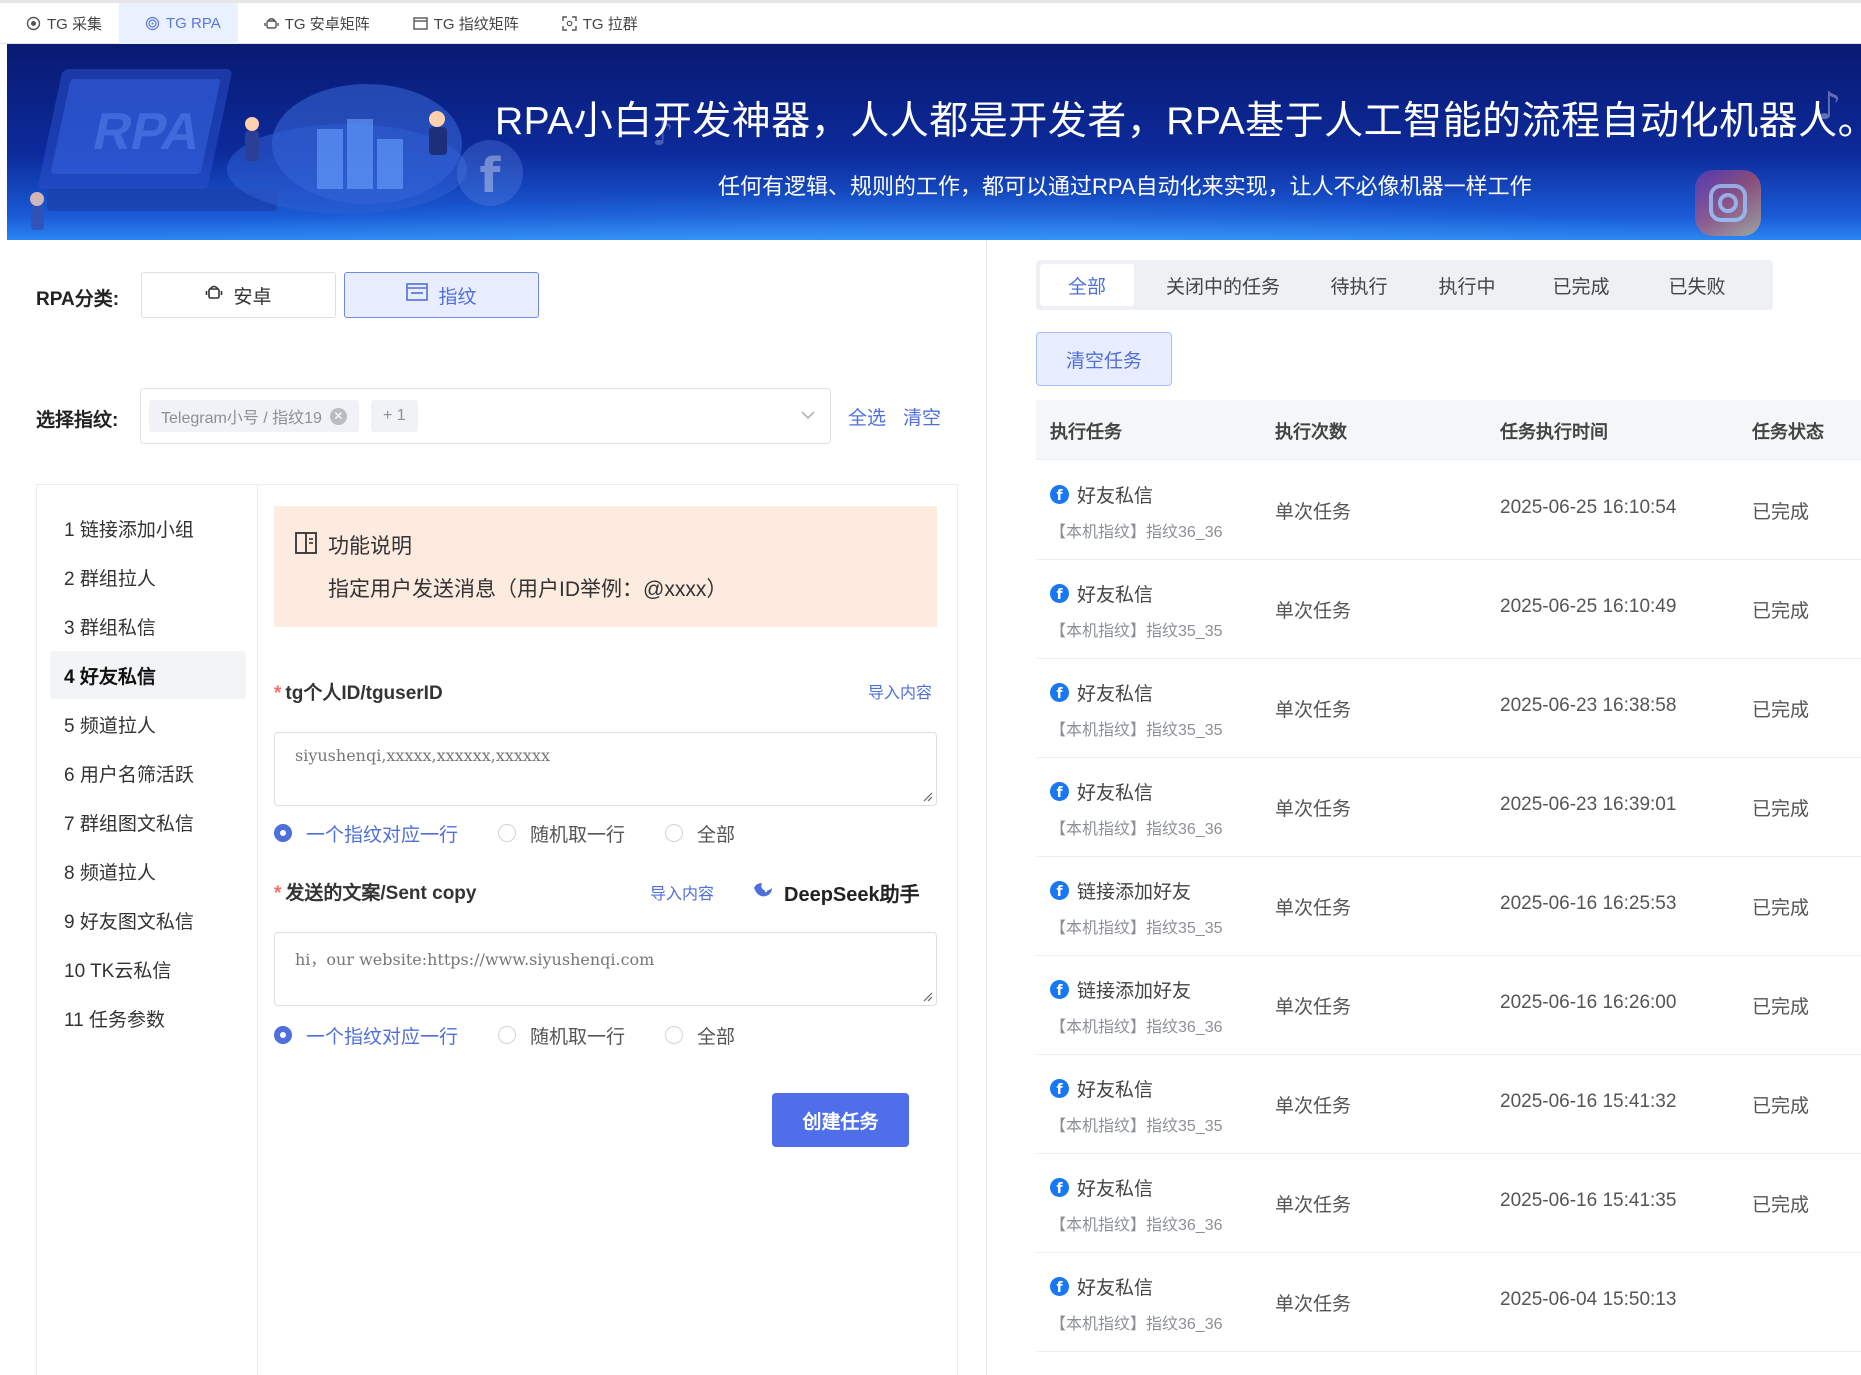 The width and height of the screenshot is (1861, 1375). I want to click on userid-mode-radios: 一个指纹对应一行 随机取一行 全部, so click(504, 833).